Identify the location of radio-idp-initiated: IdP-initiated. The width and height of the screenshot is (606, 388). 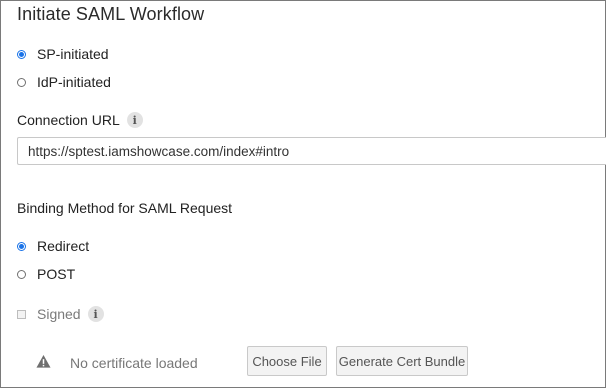
(64, 82).